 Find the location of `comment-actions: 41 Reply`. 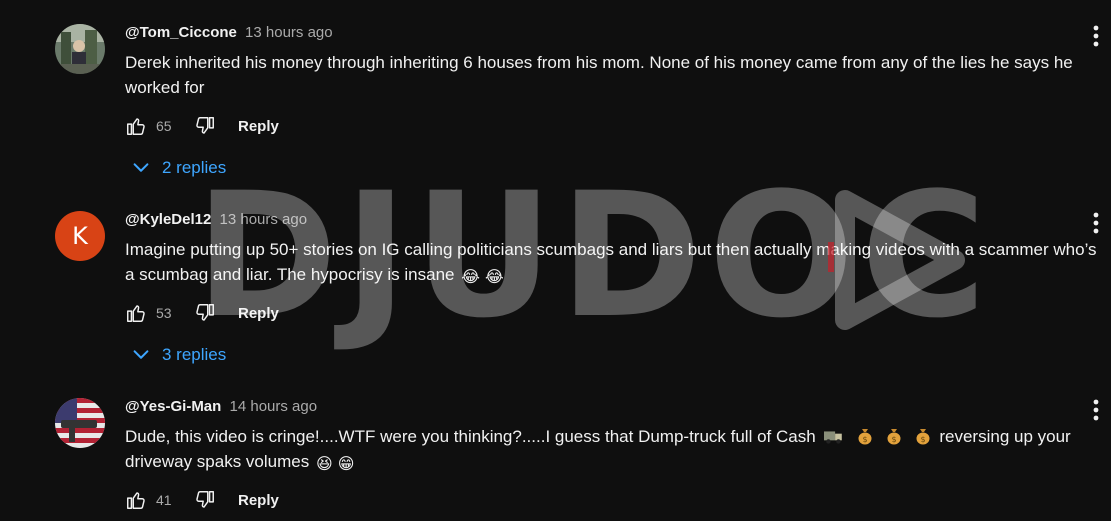

comment-actions: 41 Reply is located at coordinates (202, 500).